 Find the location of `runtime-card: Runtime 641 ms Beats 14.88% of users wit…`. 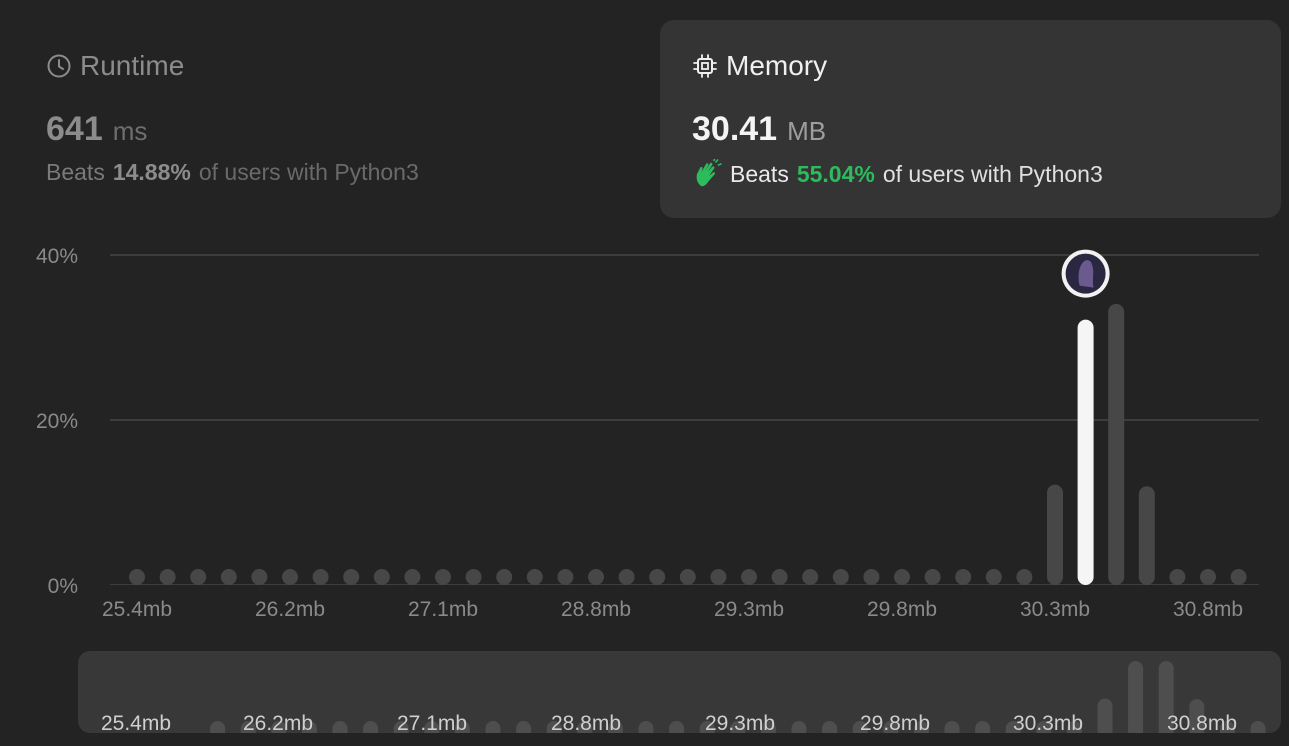

runtime-card: Runtime 641 ms Beats 14.88% of users wit… is located at coordinates (329, 119).